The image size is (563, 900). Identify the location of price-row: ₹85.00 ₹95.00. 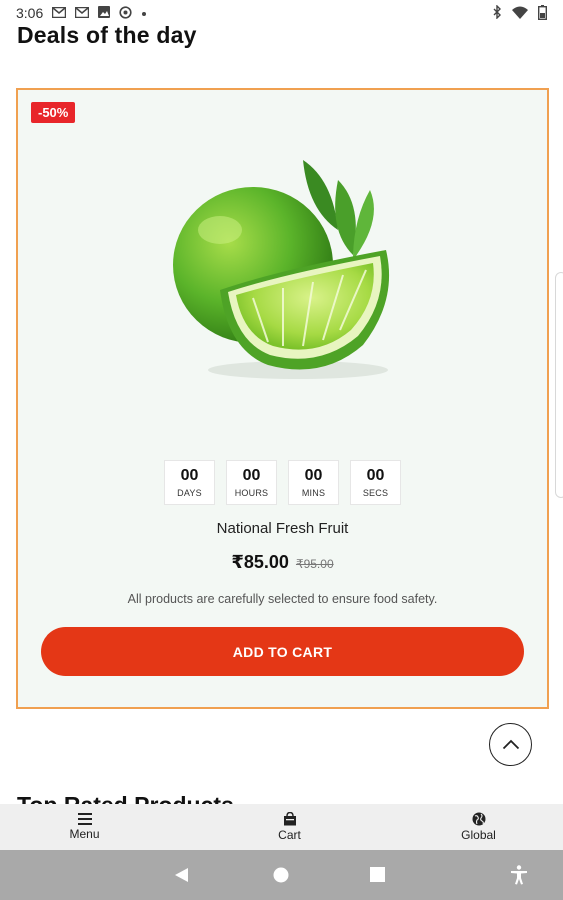
(282, 562).